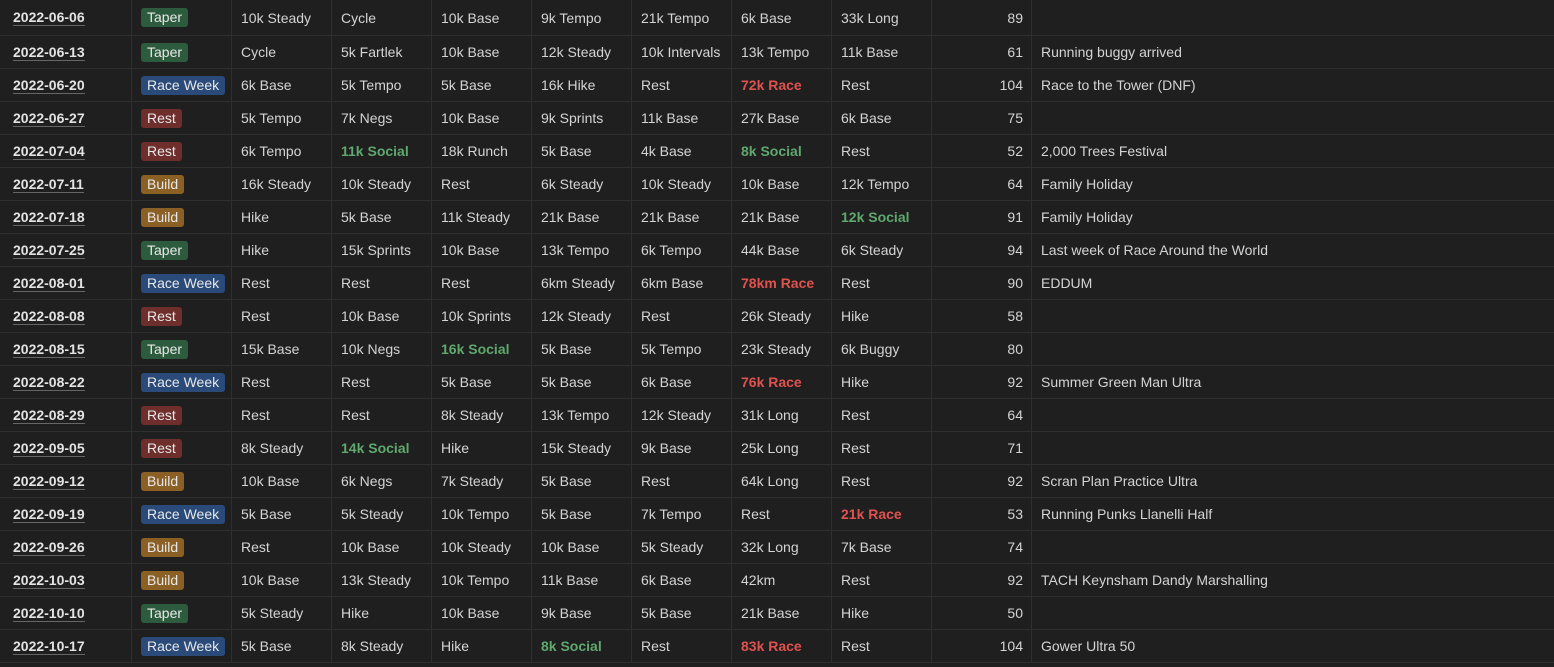  I want to click on weekly-total-cell: 58, so click(982, 316).